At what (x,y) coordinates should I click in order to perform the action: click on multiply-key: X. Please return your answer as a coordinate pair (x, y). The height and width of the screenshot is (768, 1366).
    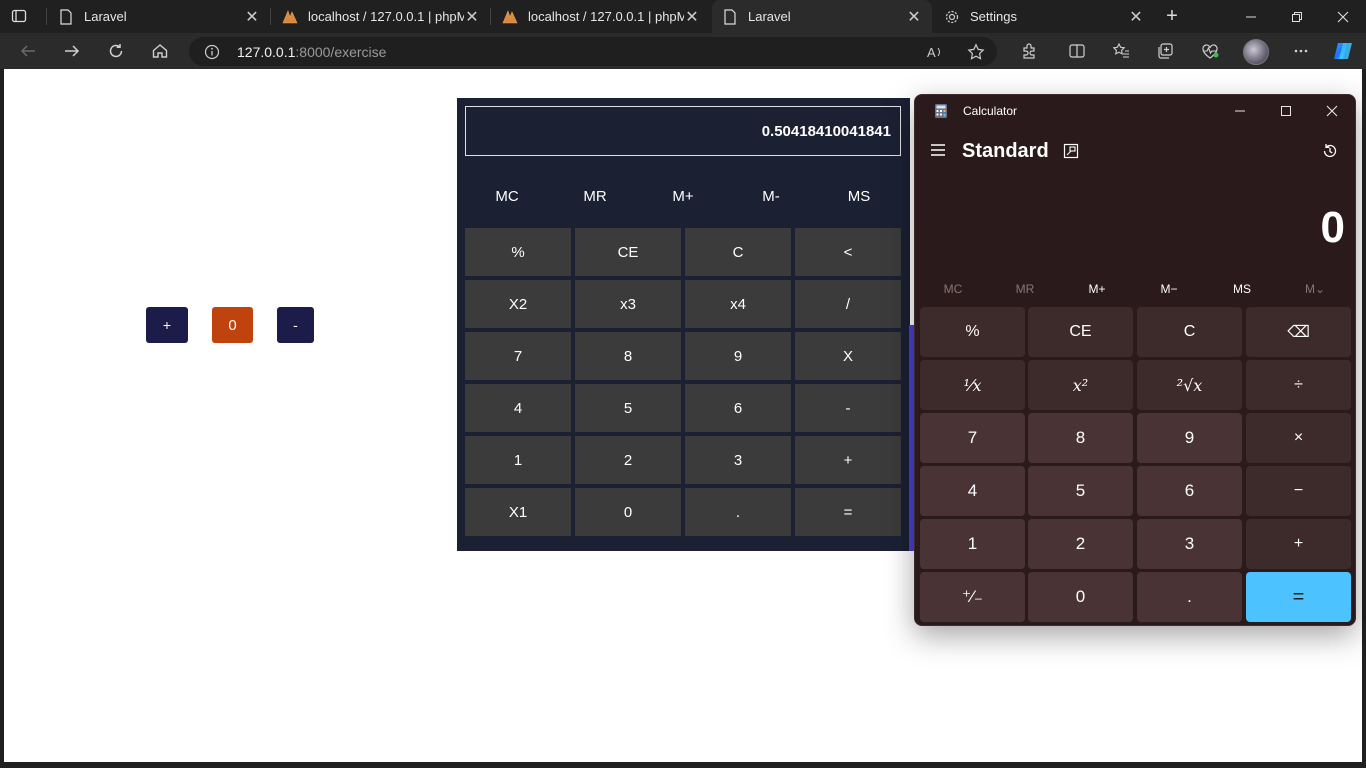
    Looking at the image, I should click on (848, 356).